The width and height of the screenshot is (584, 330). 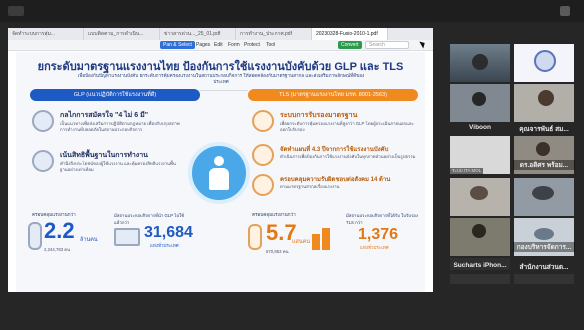 What do you see at coordinates (292, 311) in the screenshot?
I see `bottom-bar` at bounding box center [292, 311].